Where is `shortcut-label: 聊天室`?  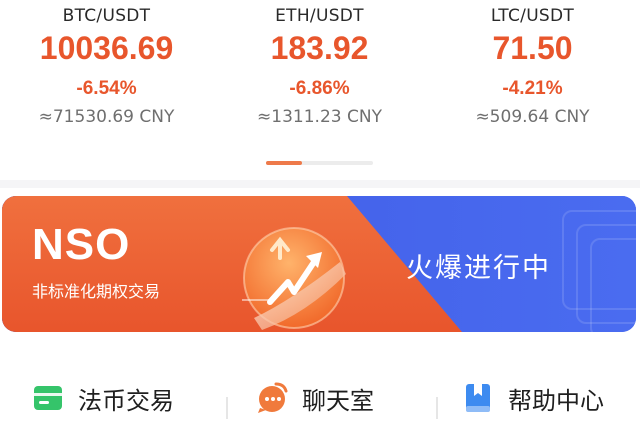 shortcut-label: 聊天室 is located at coordinates (338, 400).